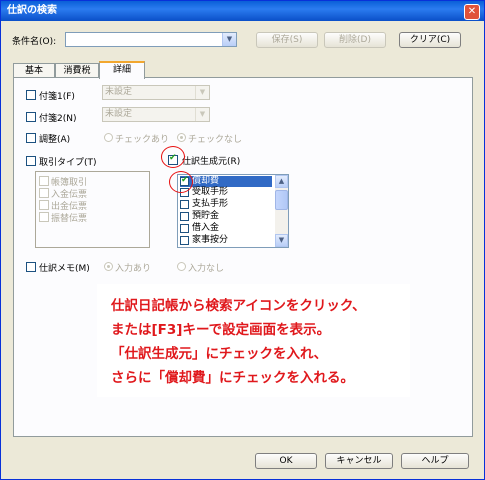 The width and height of the screenshot is (485, 480). I want to click on list-scrollbar: ▲ ▼, so click(281, 211).